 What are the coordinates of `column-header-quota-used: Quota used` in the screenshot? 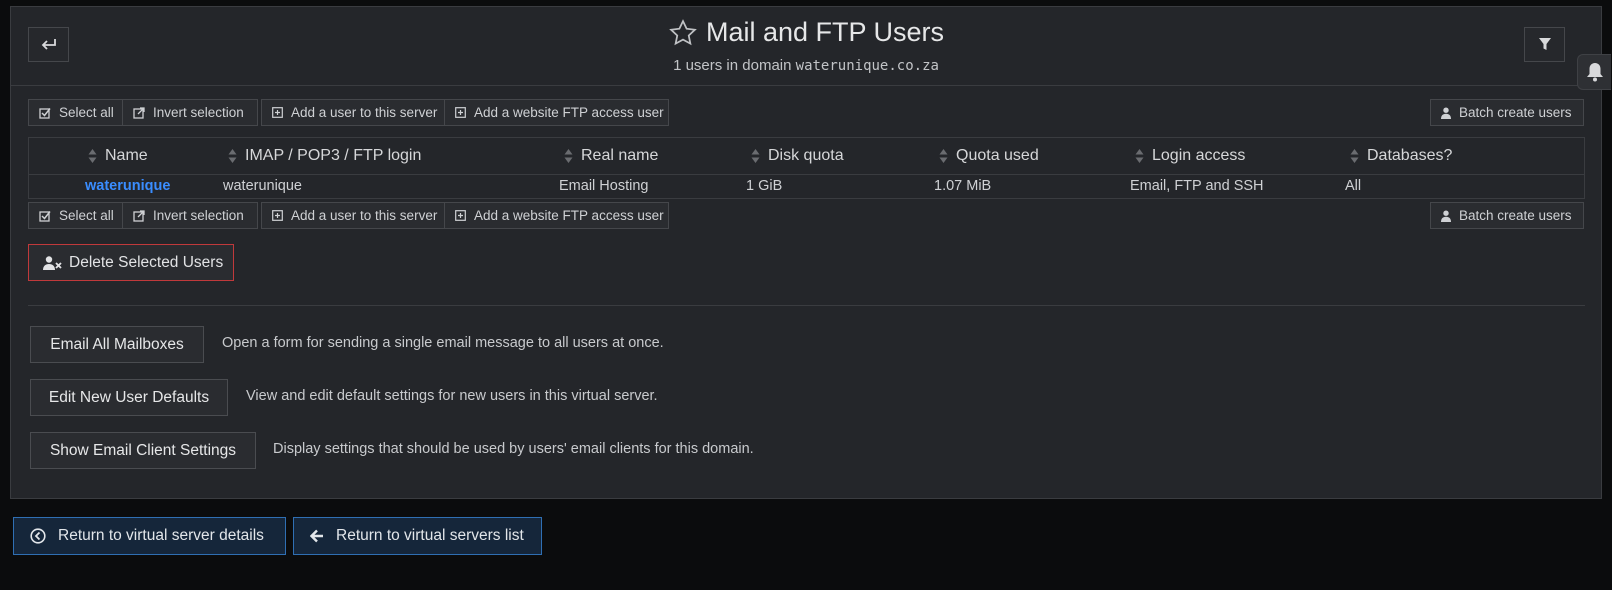 It's located at (989, 156).